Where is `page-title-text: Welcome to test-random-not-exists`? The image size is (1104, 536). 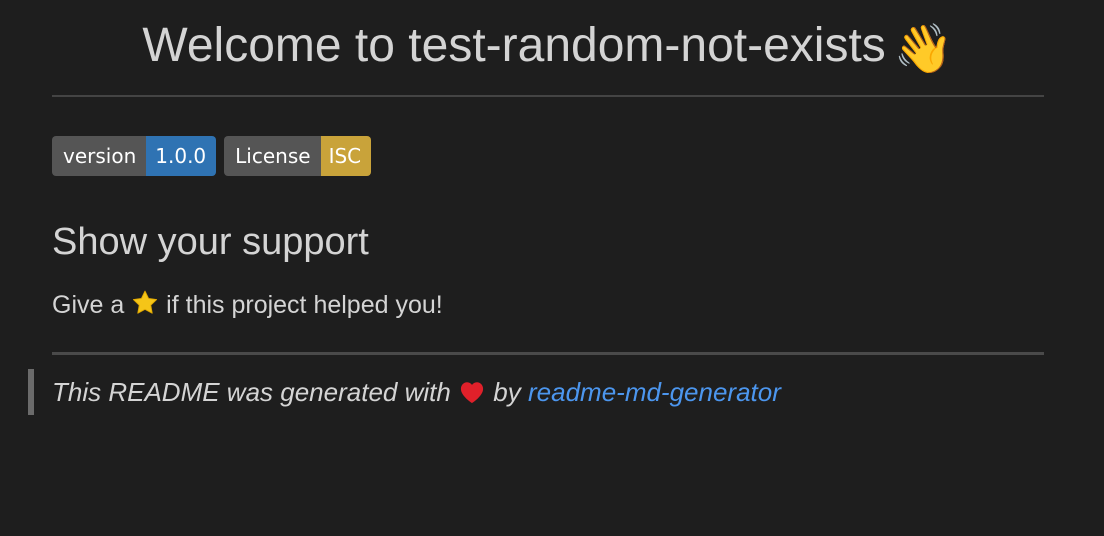
page-title-text: Welcome to test-random-not-exists is located at coordinates (514, 45).